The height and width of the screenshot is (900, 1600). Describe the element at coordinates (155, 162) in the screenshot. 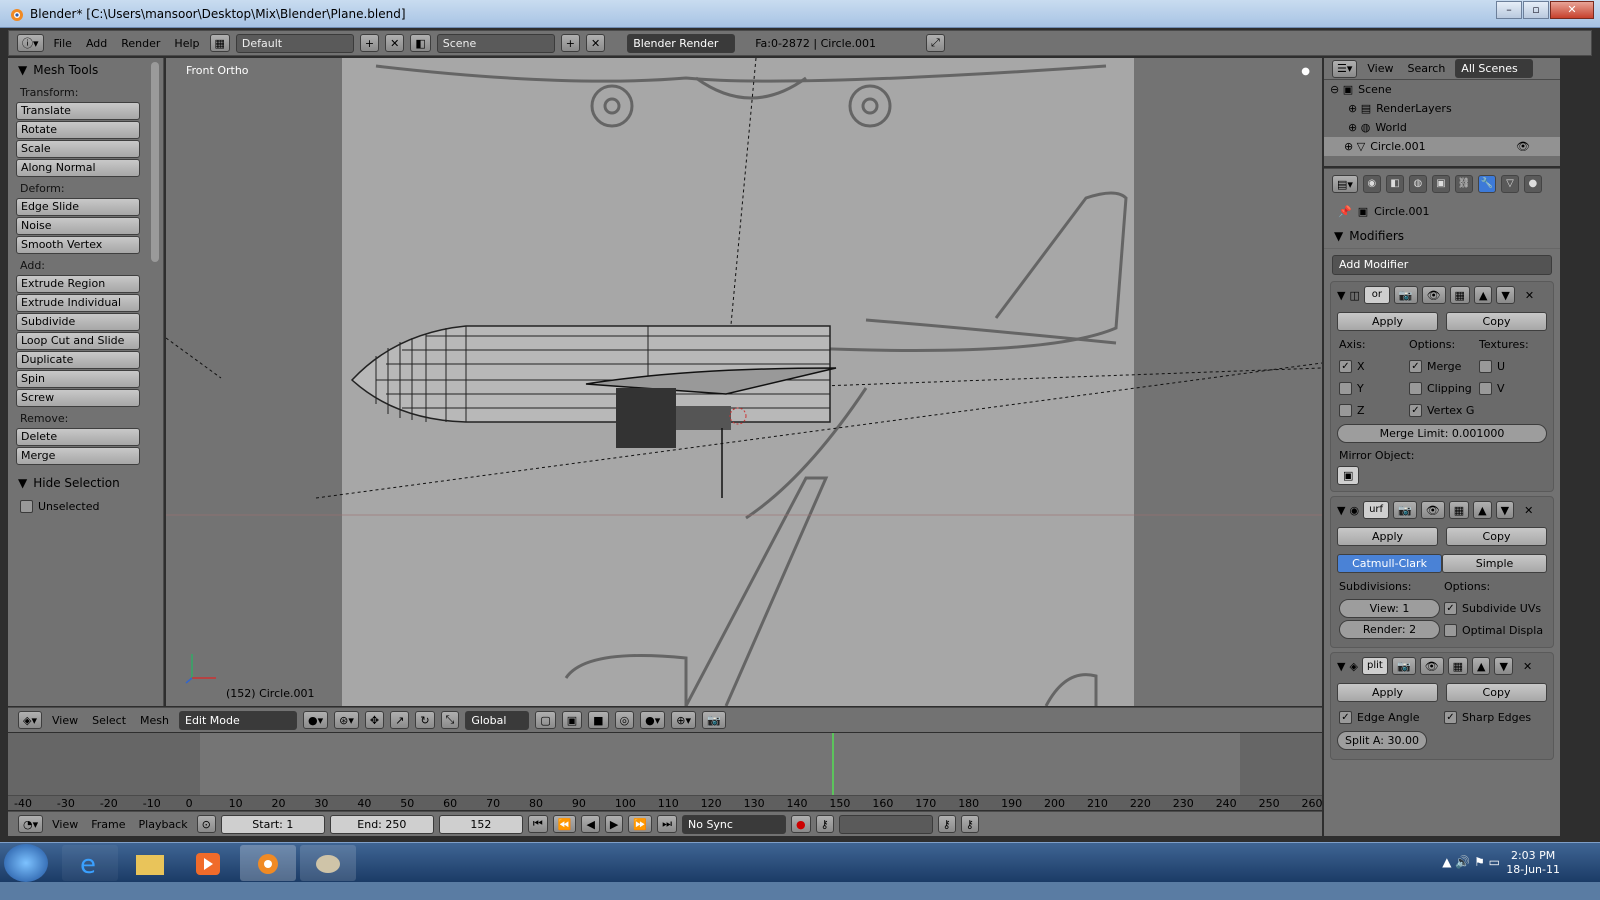

I see `tool-shelf-scrollbar` at that location.